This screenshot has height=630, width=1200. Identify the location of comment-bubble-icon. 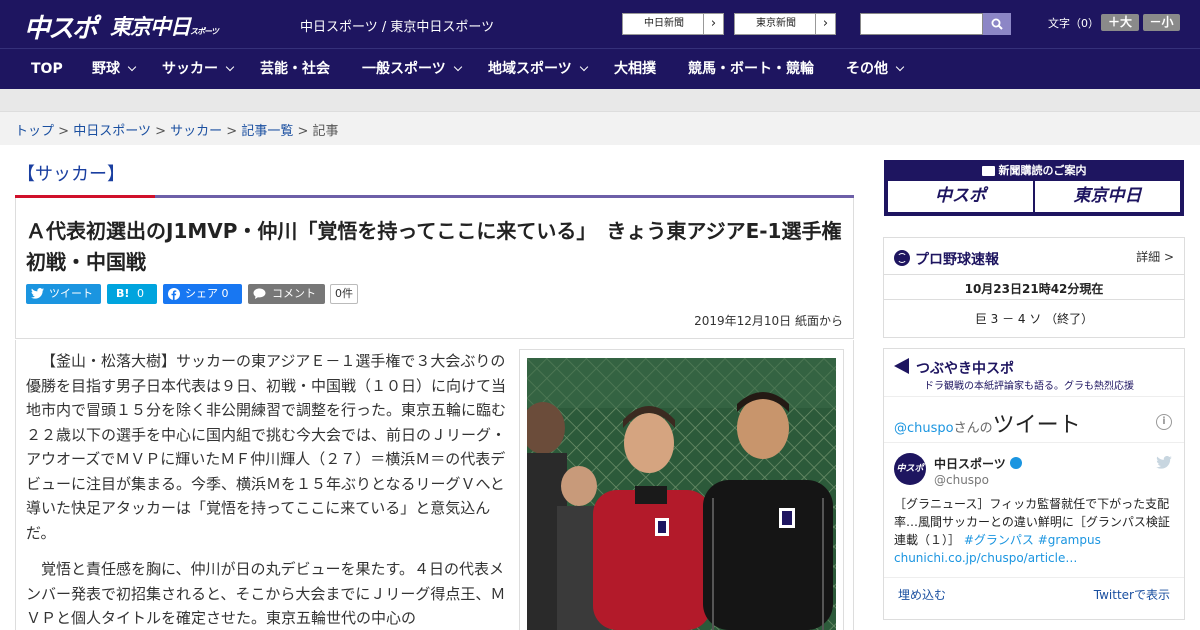
(259, 293).